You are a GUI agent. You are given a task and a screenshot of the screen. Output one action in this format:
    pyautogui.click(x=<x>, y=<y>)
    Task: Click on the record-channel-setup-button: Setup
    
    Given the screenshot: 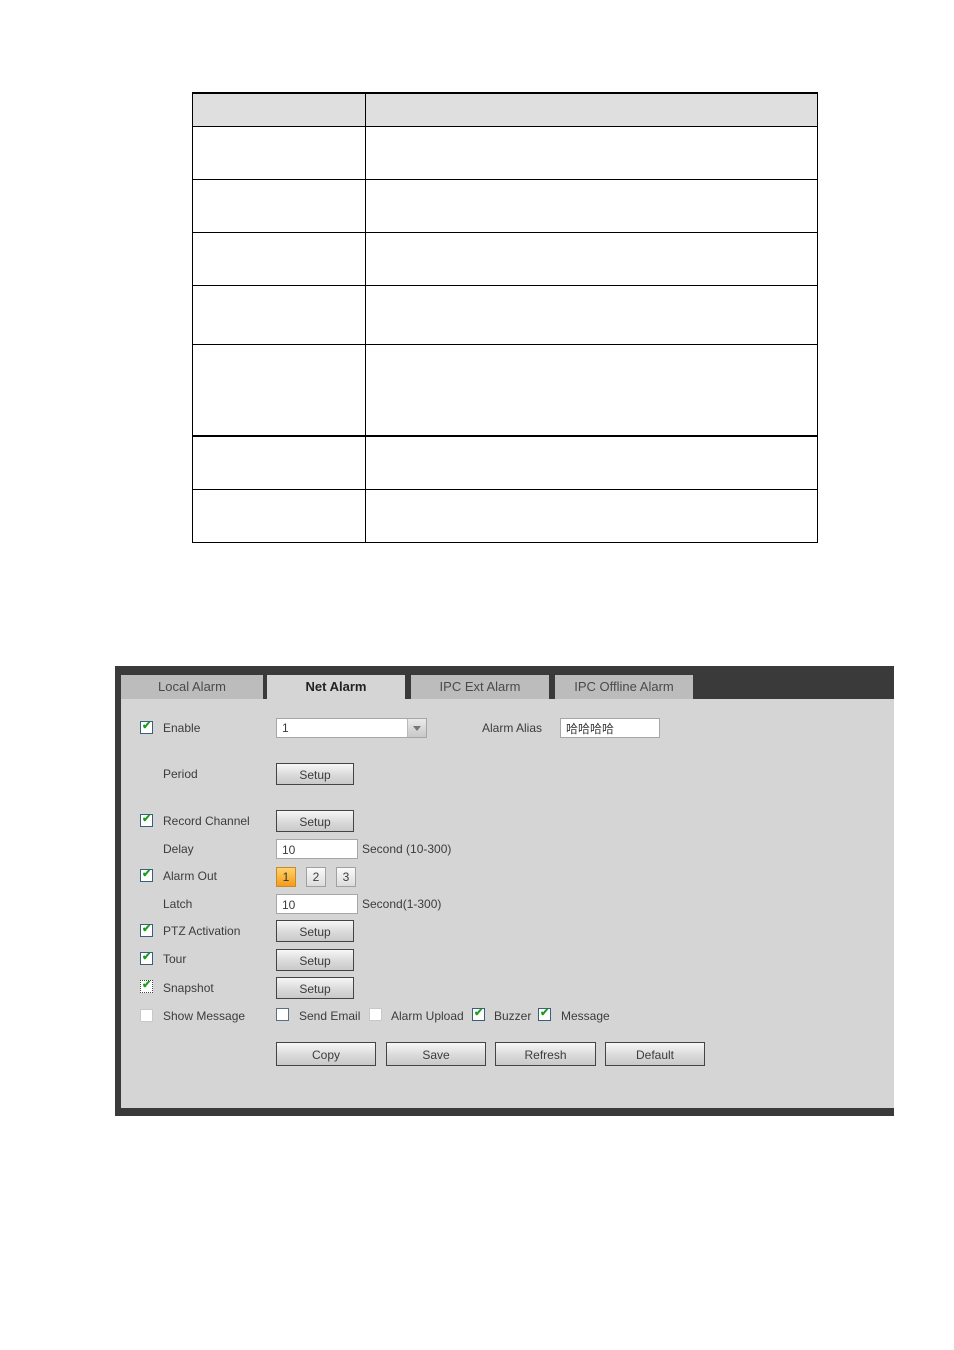 What is the action you would take?
    pyautogui.click(x=315, y=821)
    